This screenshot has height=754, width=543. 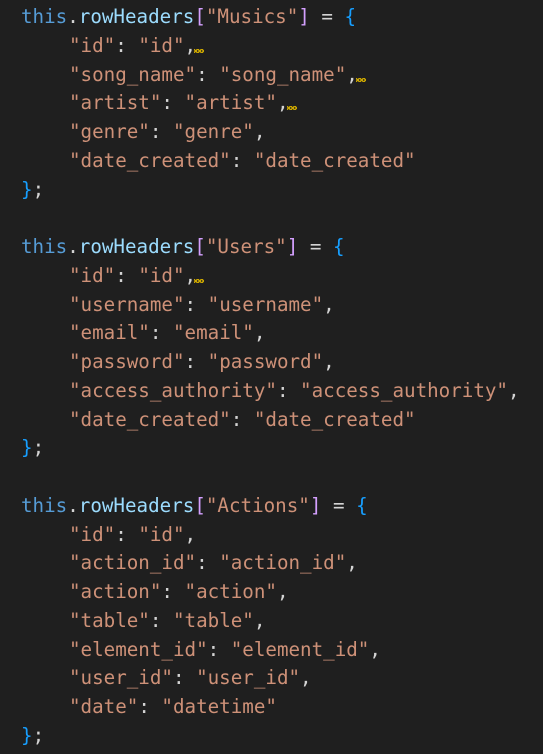 I want to click on string-key: "Actions", so click(x=257, y=505).